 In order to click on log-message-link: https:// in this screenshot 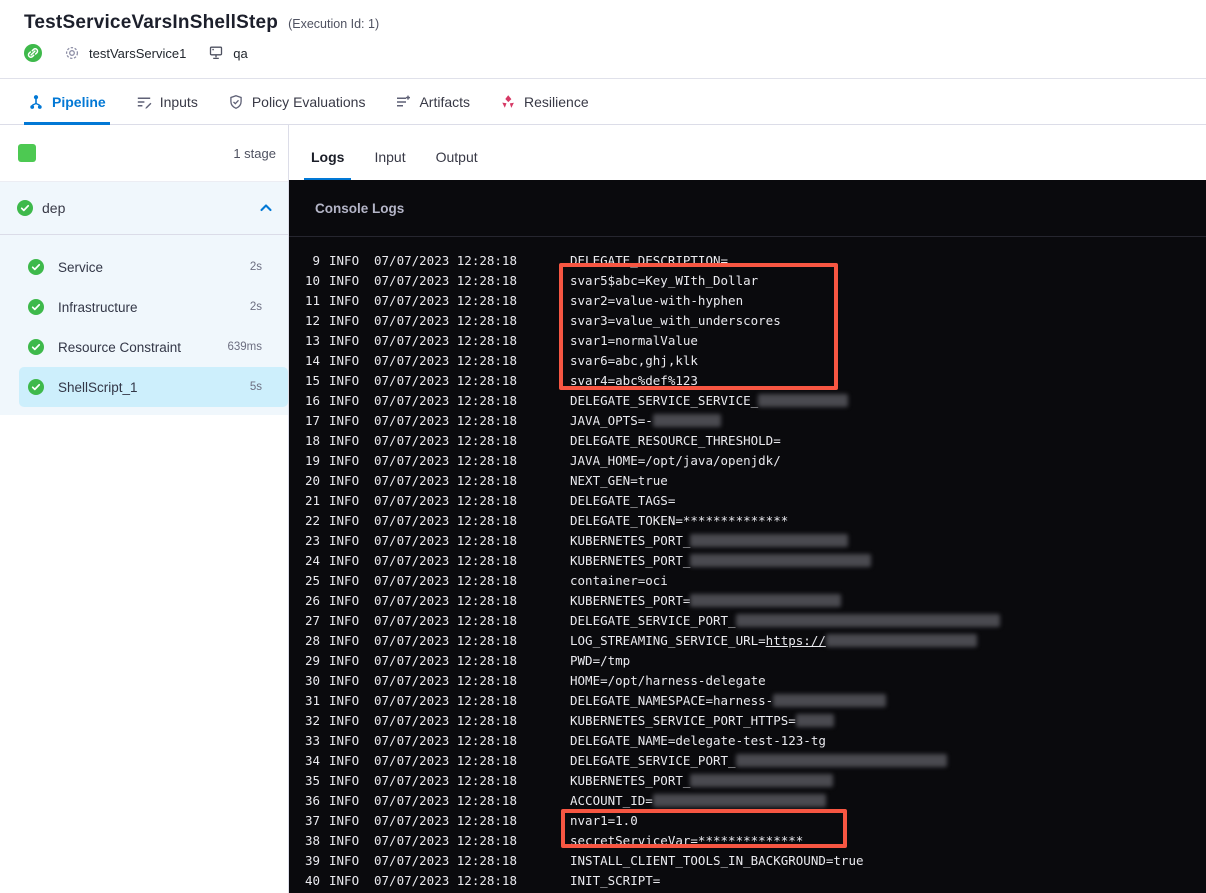, I will do `click(796, 640)`.